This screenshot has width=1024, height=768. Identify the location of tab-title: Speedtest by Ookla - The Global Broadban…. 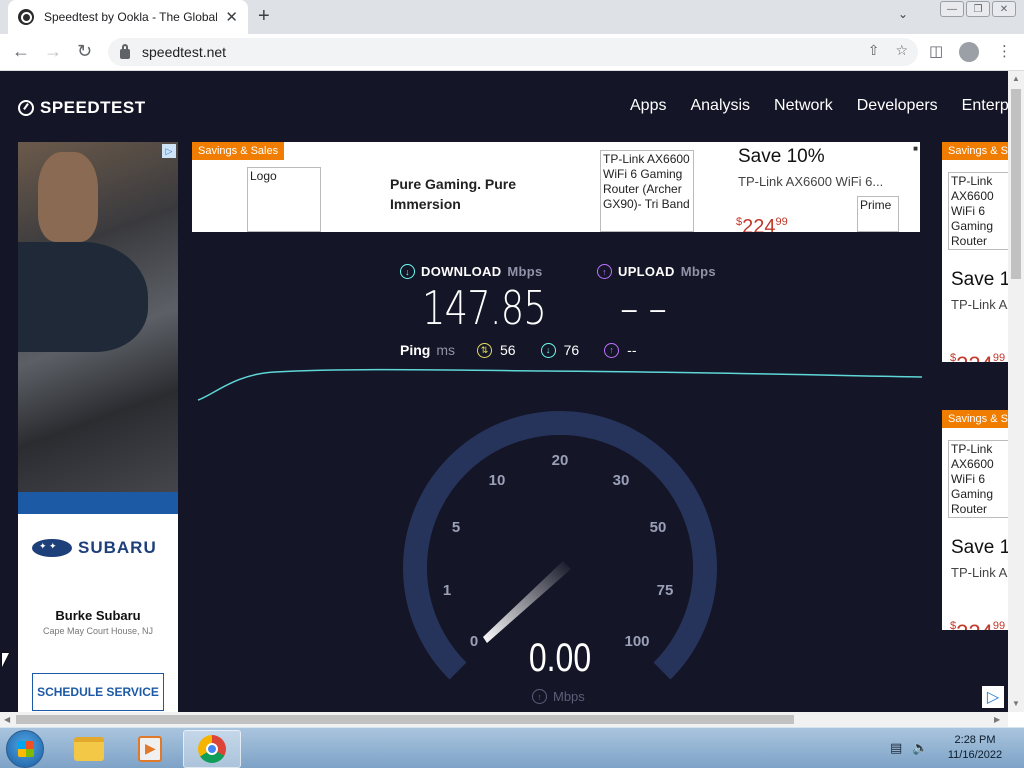
(131, 17).